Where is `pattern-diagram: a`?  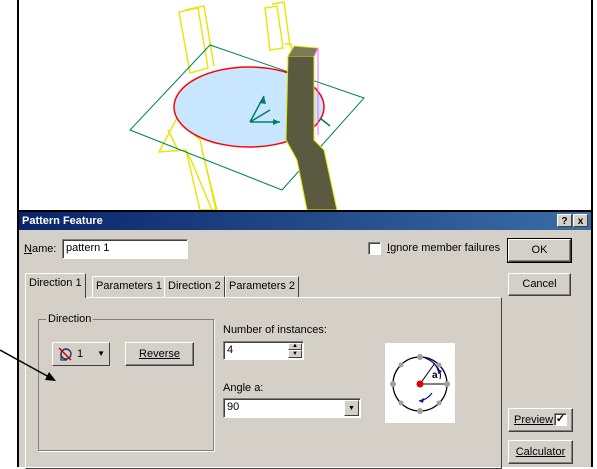 pattern-diagram: a is located at coordinates (420, 383).